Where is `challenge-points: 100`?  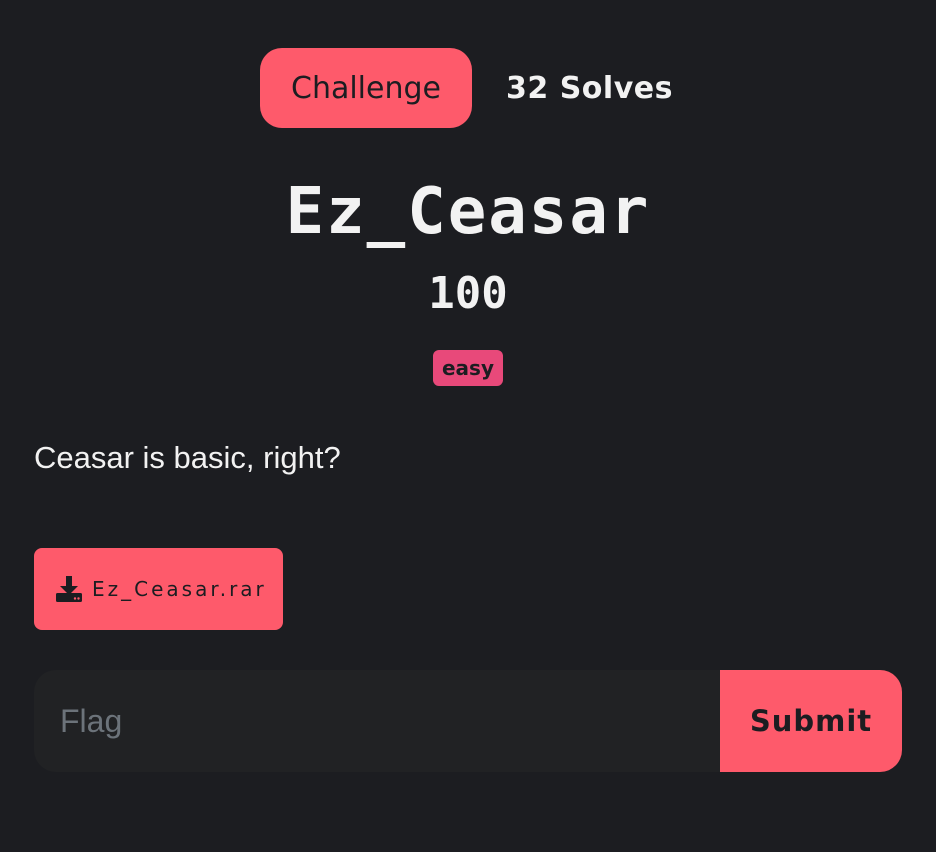 challenge-points: 100 is located at coordinates (468, 293).